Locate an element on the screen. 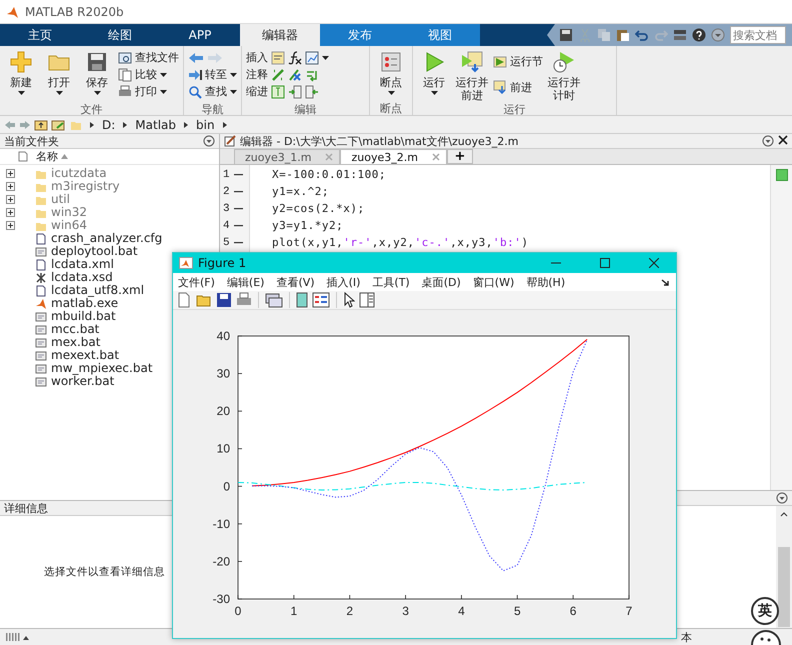 The image size is (792, 645). file-tab: zuoye3_2.m is located at coordinates (393, 156).